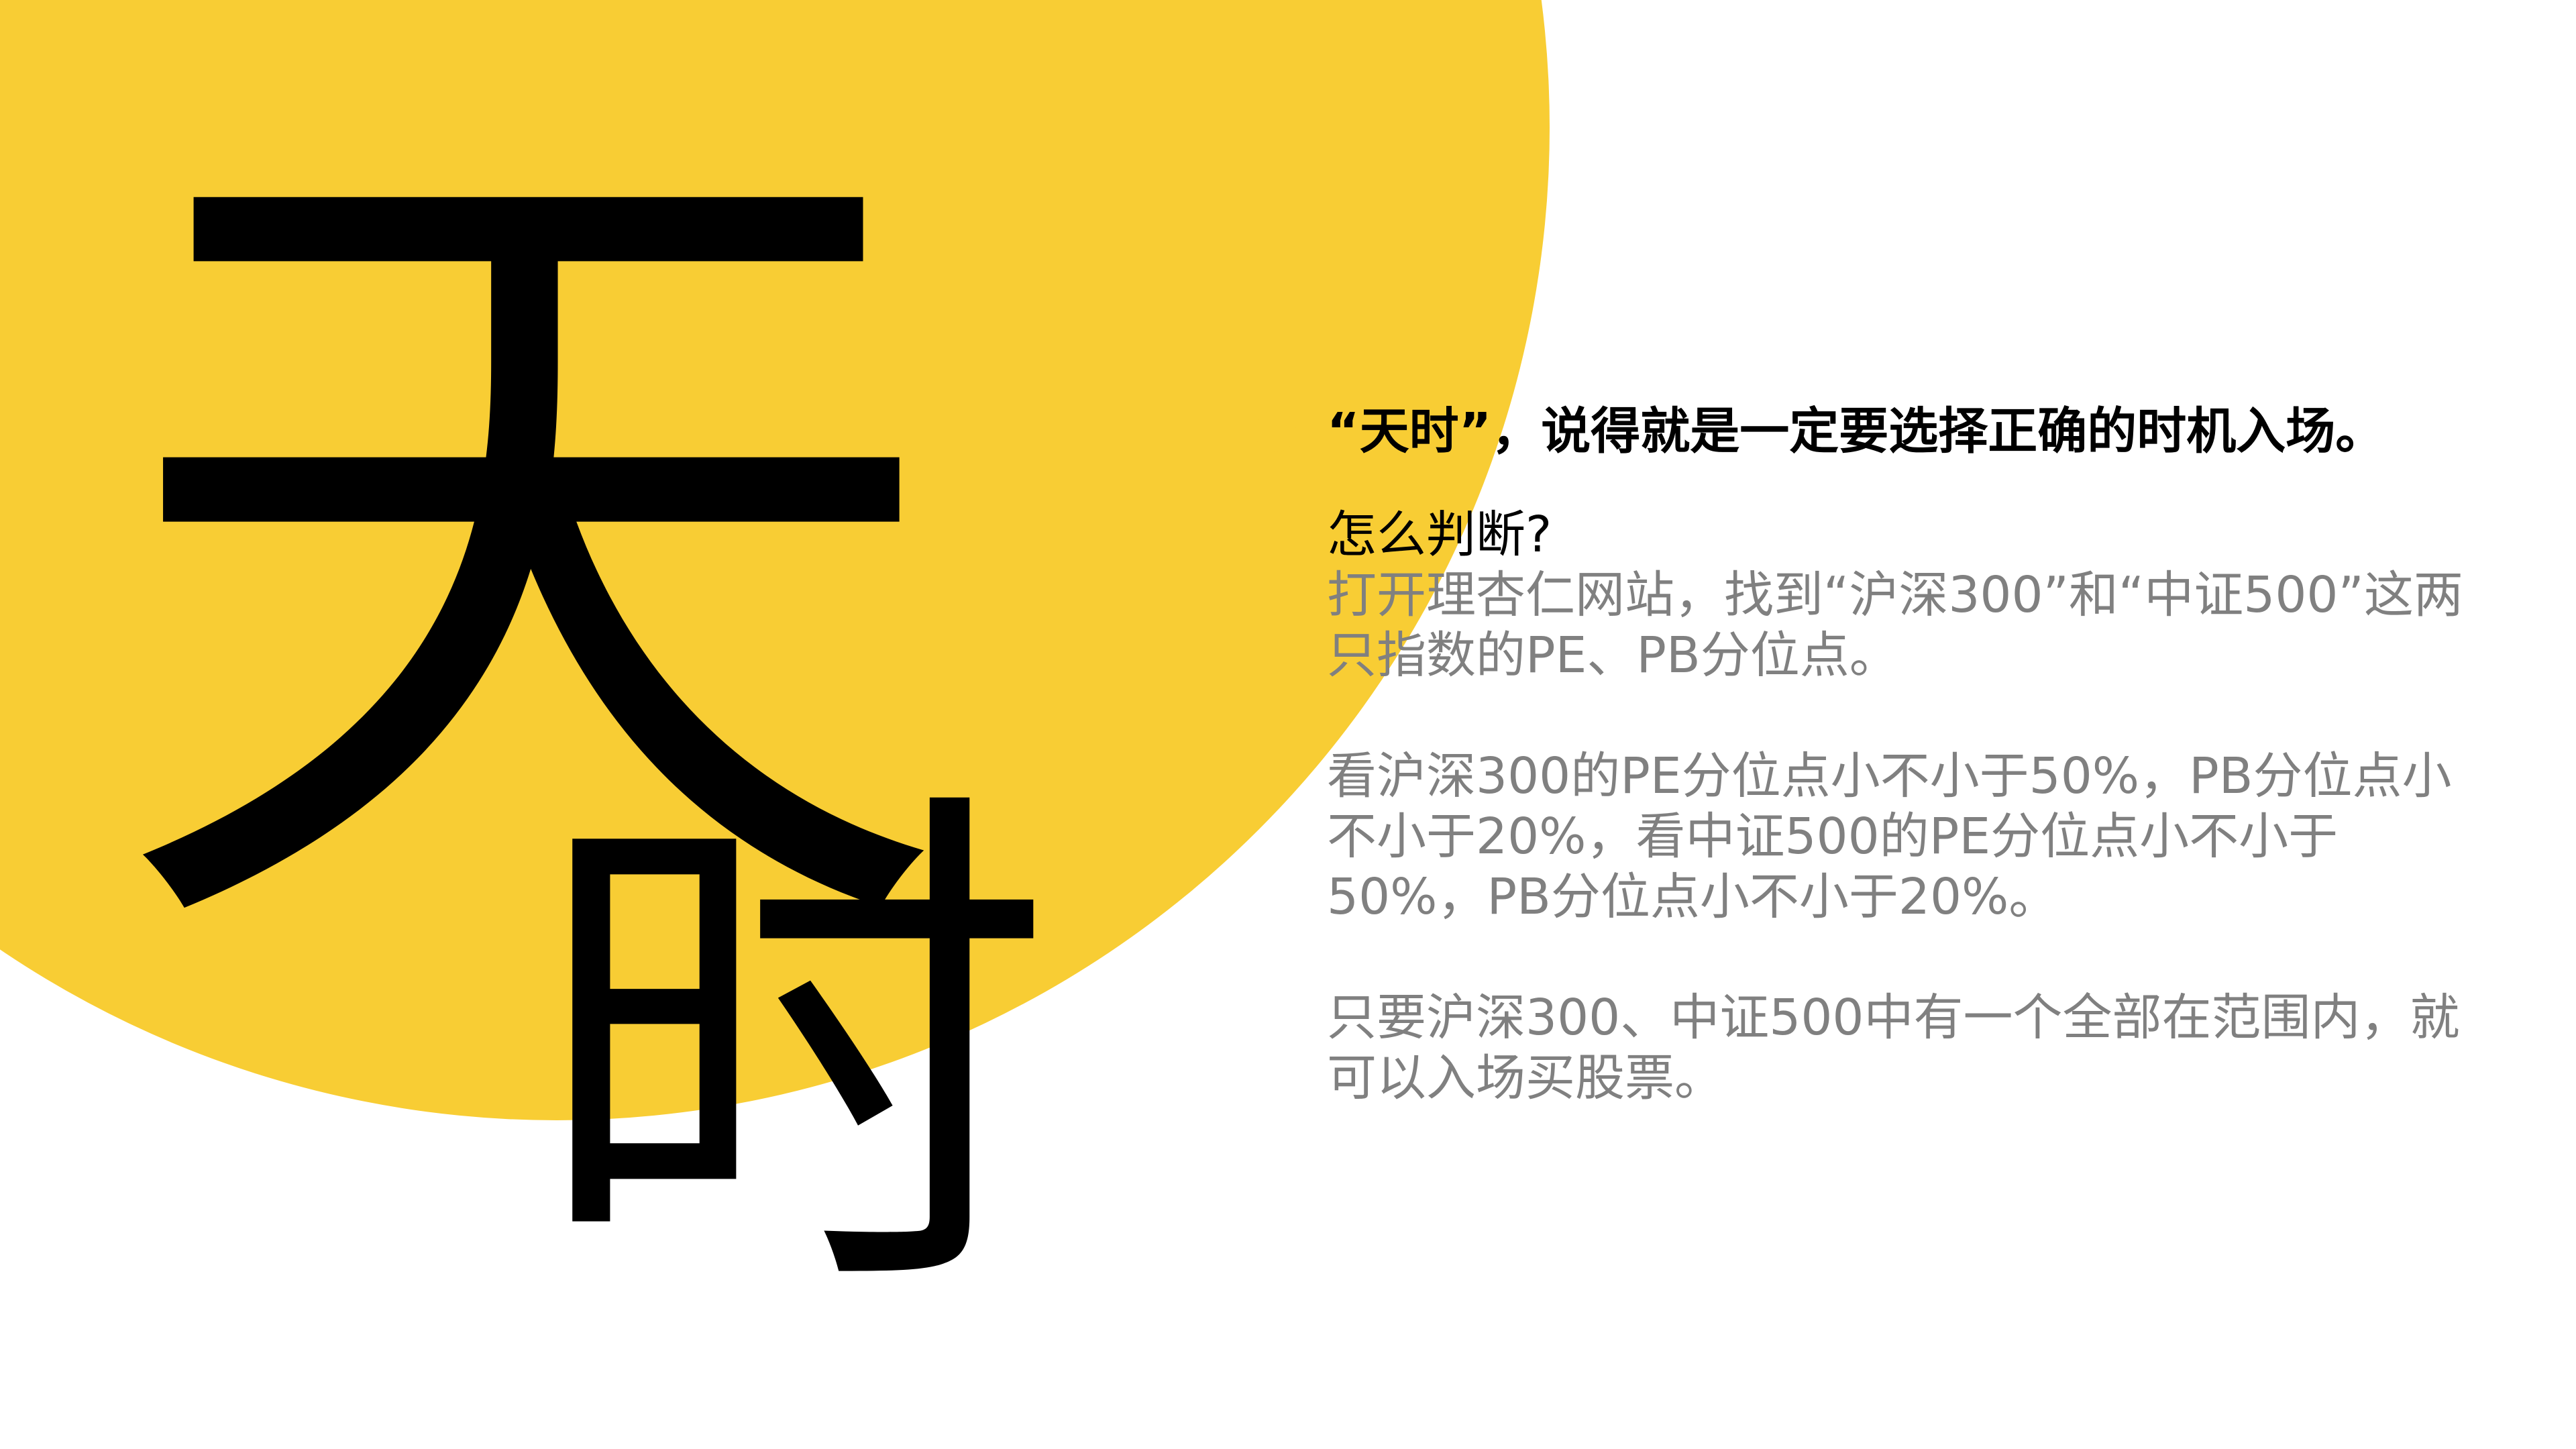  I want to click on headline-row: “天时”，说得就是一定要选择正确的时机入场。, so click(1875, 433).